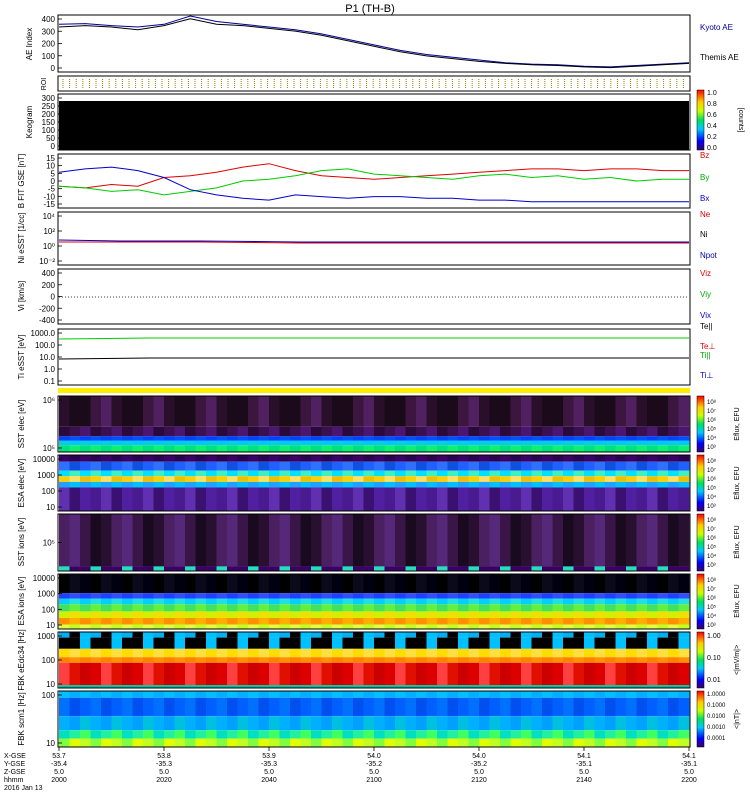 The width and height of the screenshot is (750, 800). What do you see at coordinates (23, 788) in the screenshot?
I see `x-axis-row-label: 2016 Jan 13` at bounding box center [23, 788].